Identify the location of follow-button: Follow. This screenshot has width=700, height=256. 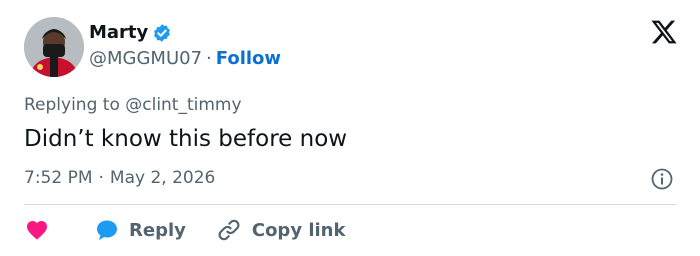
(248, 59).